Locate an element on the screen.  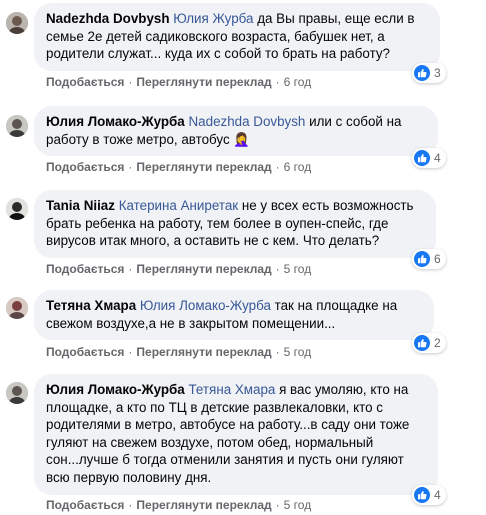
comment-author: Nadezhda Dovbysh is located at coordinates (108, 18).